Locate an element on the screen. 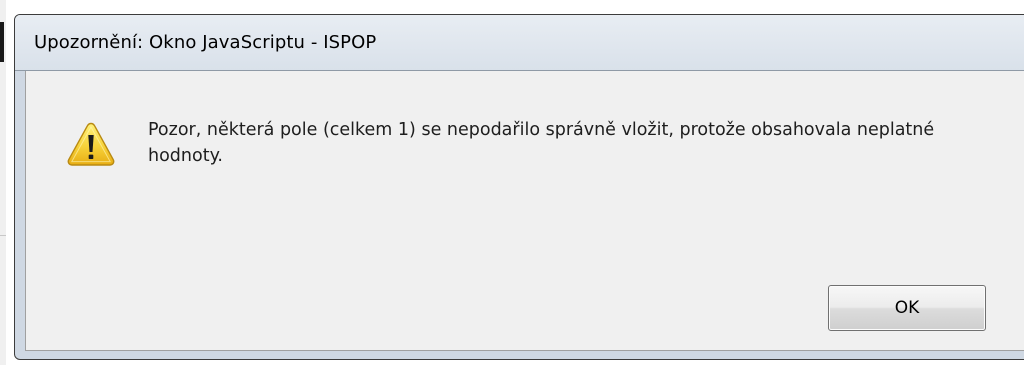 Image resolution: width=1024 pixels, height=365 pixels. background-window-edge-dark is located at coordinates (2, 42).